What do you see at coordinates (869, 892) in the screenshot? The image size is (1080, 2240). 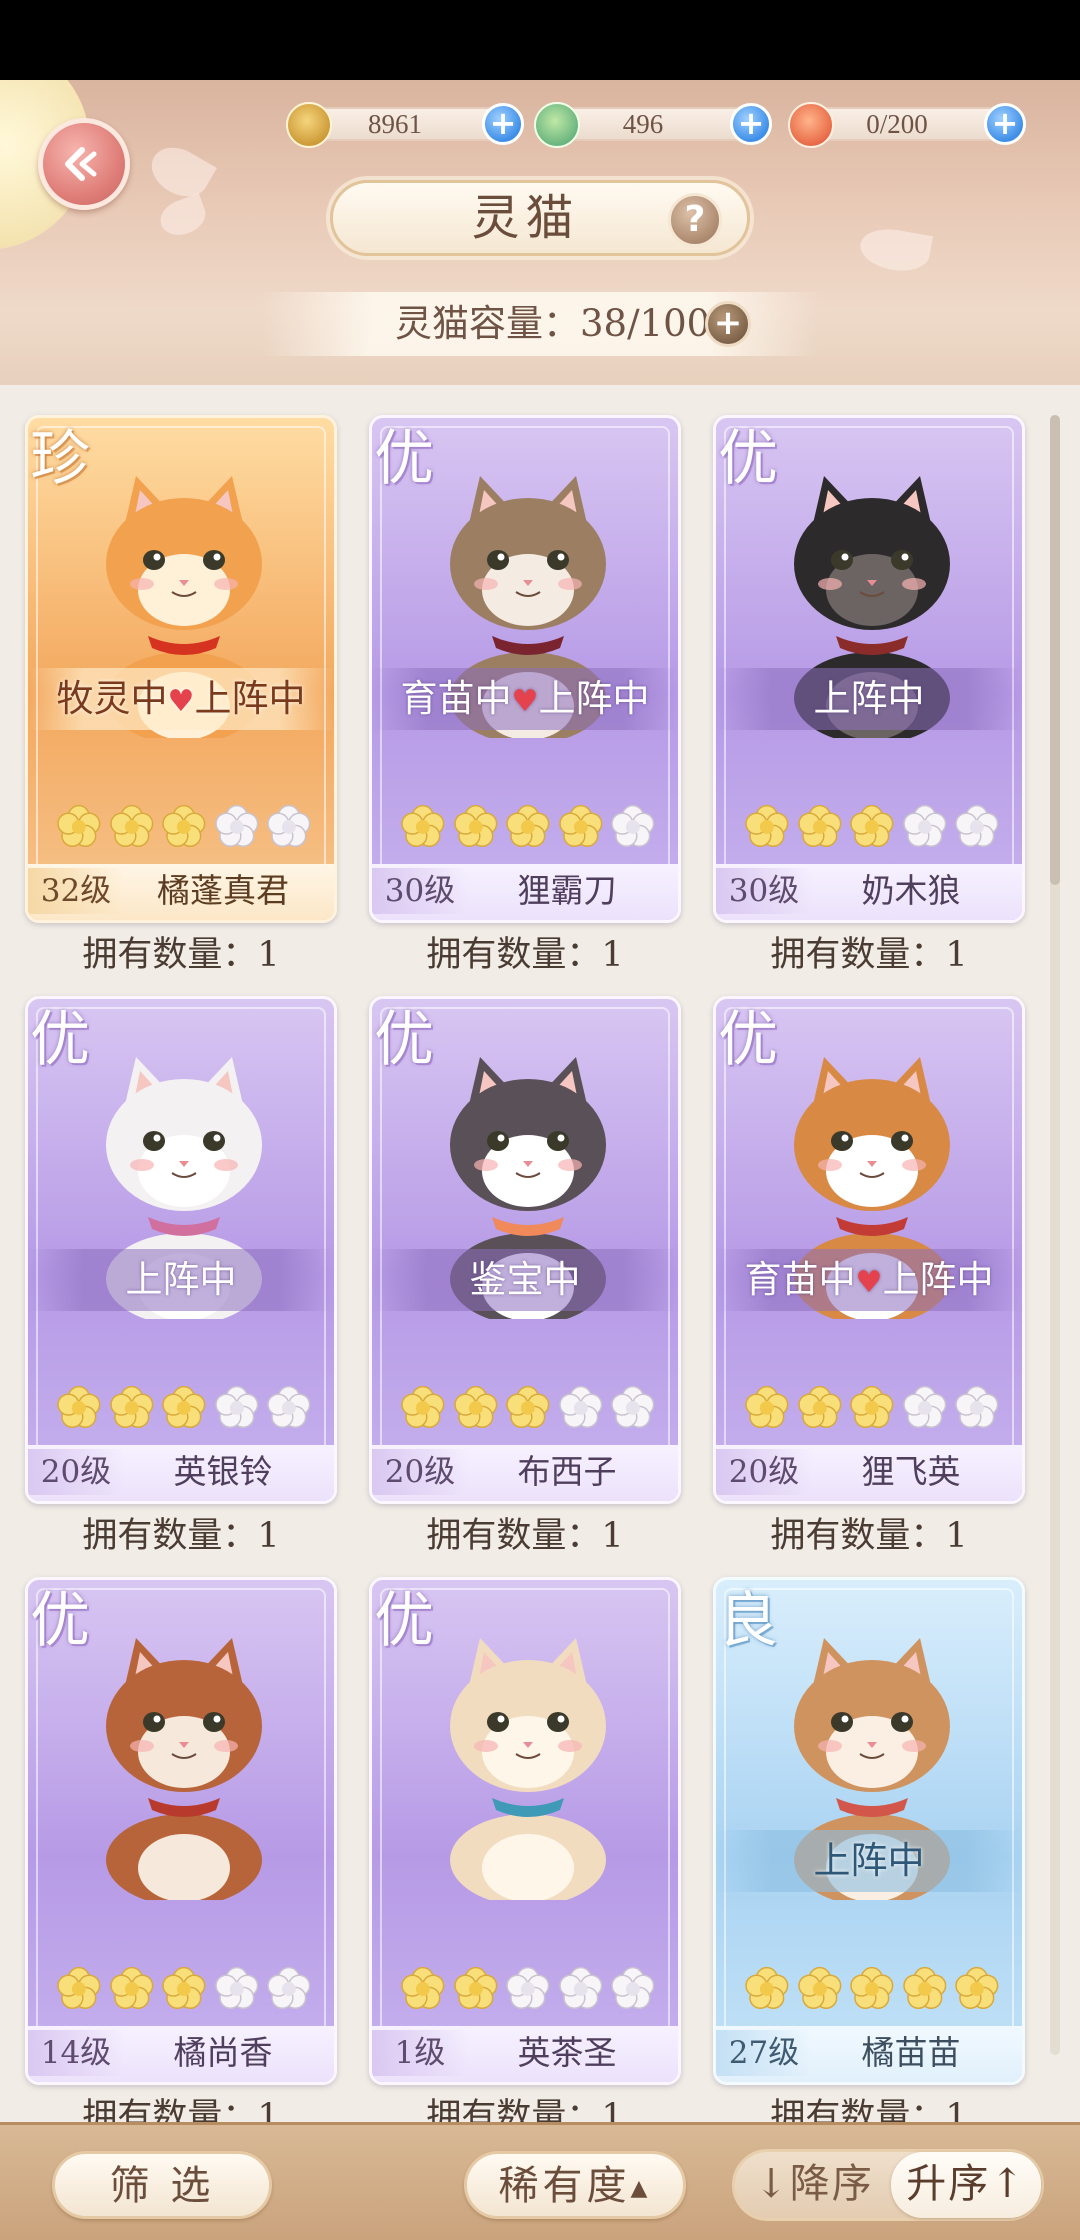 I see `name-bar: 30级 奶木狼` at bounding box center [869, 892].